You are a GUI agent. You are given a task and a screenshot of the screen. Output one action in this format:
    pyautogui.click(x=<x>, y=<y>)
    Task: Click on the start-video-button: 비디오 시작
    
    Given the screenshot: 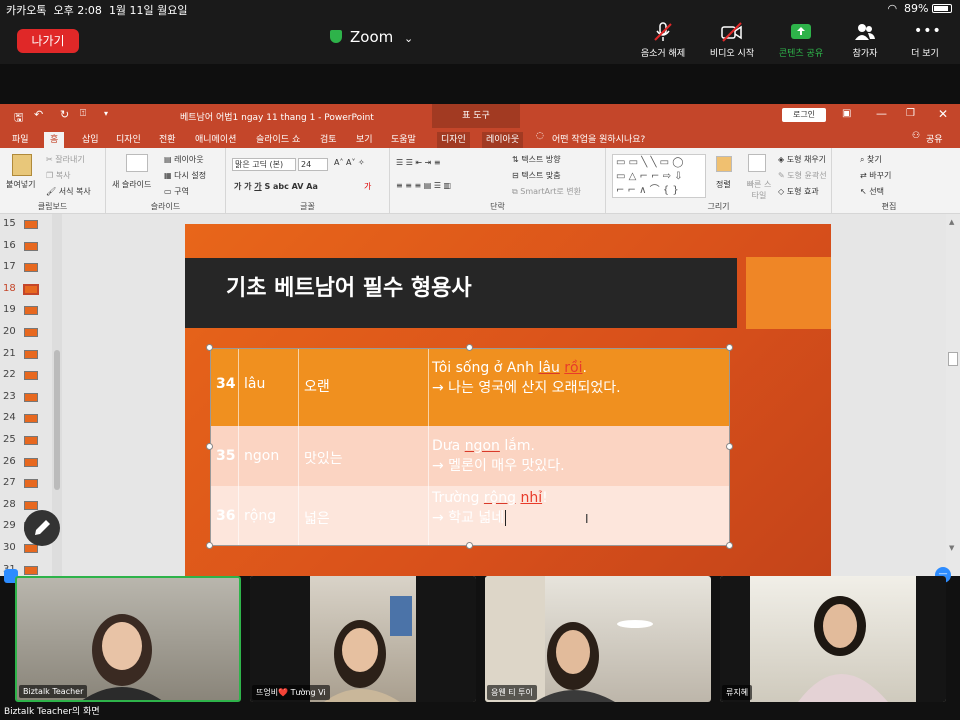 What is the action you would take?
    pyautogui.click(x=732, y=40)
    